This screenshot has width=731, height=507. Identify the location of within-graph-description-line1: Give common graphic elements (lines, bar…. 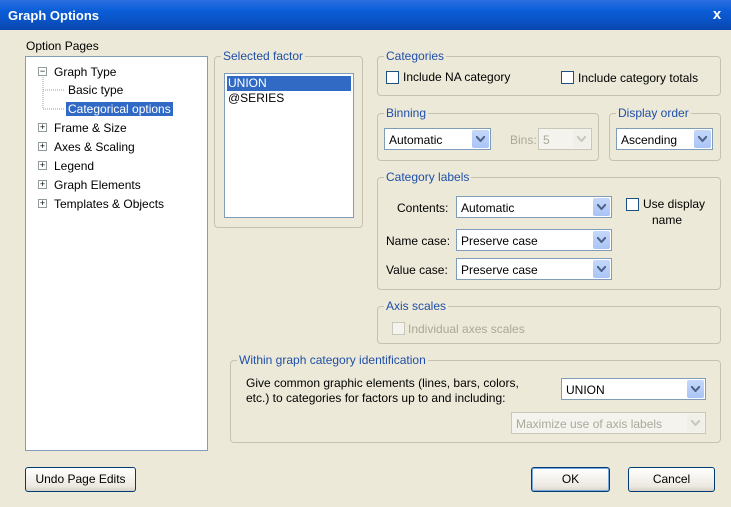
(382, 383).